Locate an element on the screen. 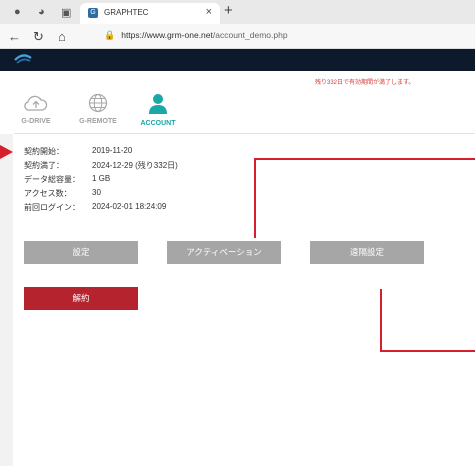 This screenshot has width=475, height=466. remote-settings-button: 遠隔設定 is located at coordinates (367, 252).